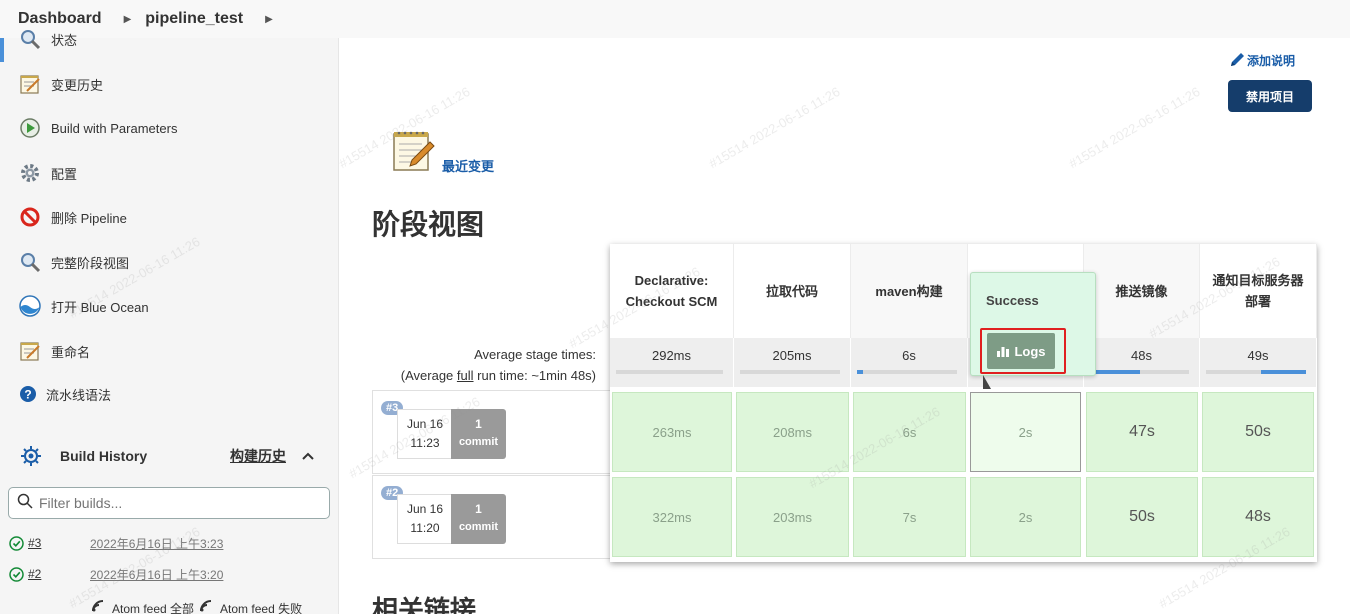  I want to click on sidebar-item-label: 配置, so click(64, 174).